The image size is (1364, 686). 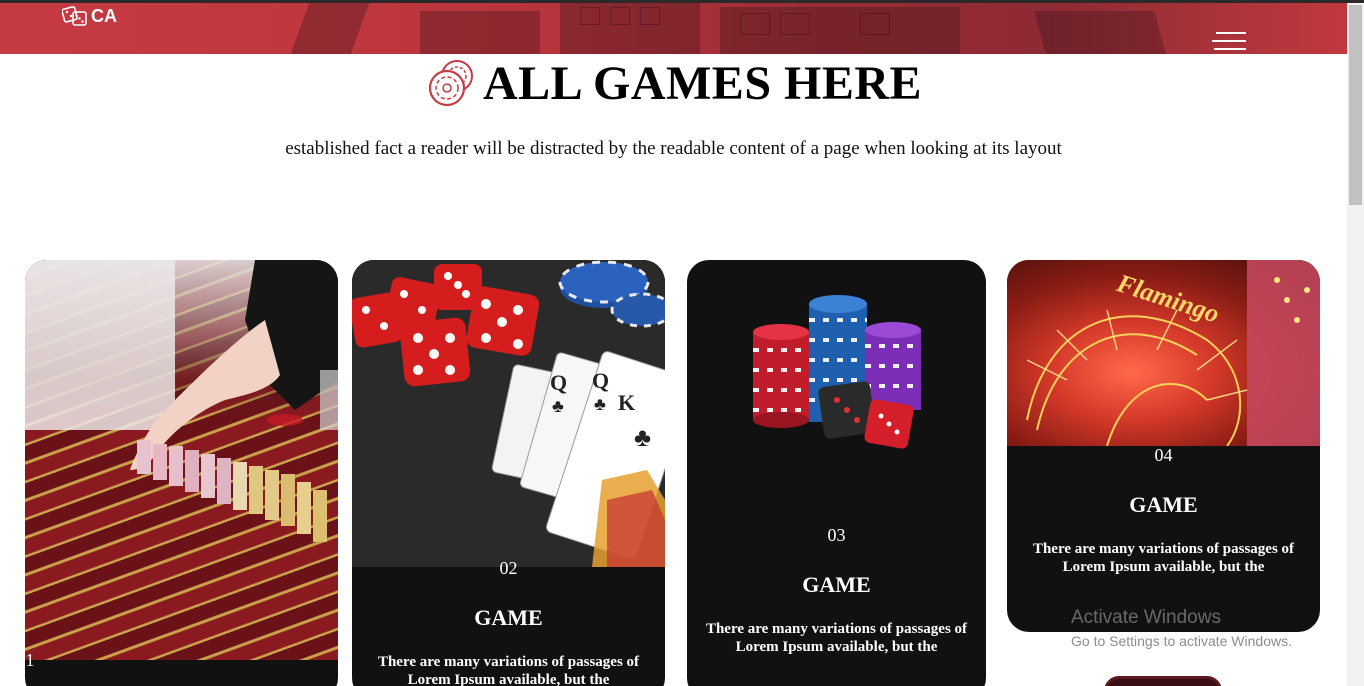 I want to click on game-card: 01, so click(x=181, y=473).